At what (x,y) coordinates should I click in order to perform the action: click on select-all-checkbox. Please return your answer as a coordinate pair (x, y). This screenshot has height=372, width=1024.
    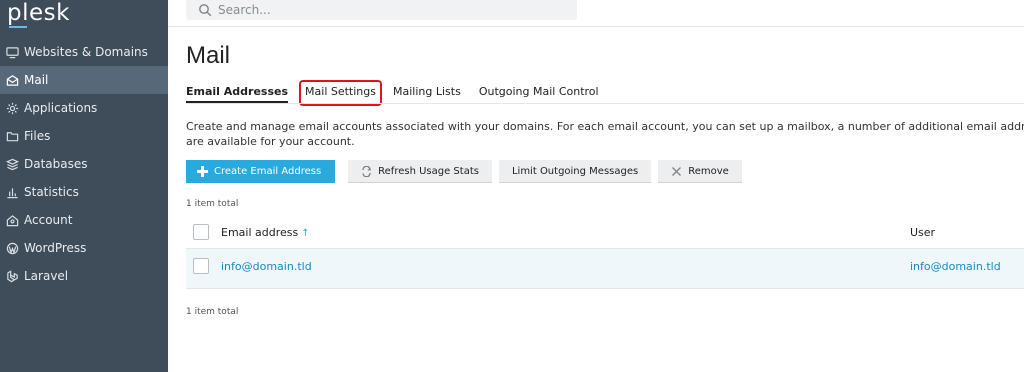
    Looking at the image, I should click on (201, 232).